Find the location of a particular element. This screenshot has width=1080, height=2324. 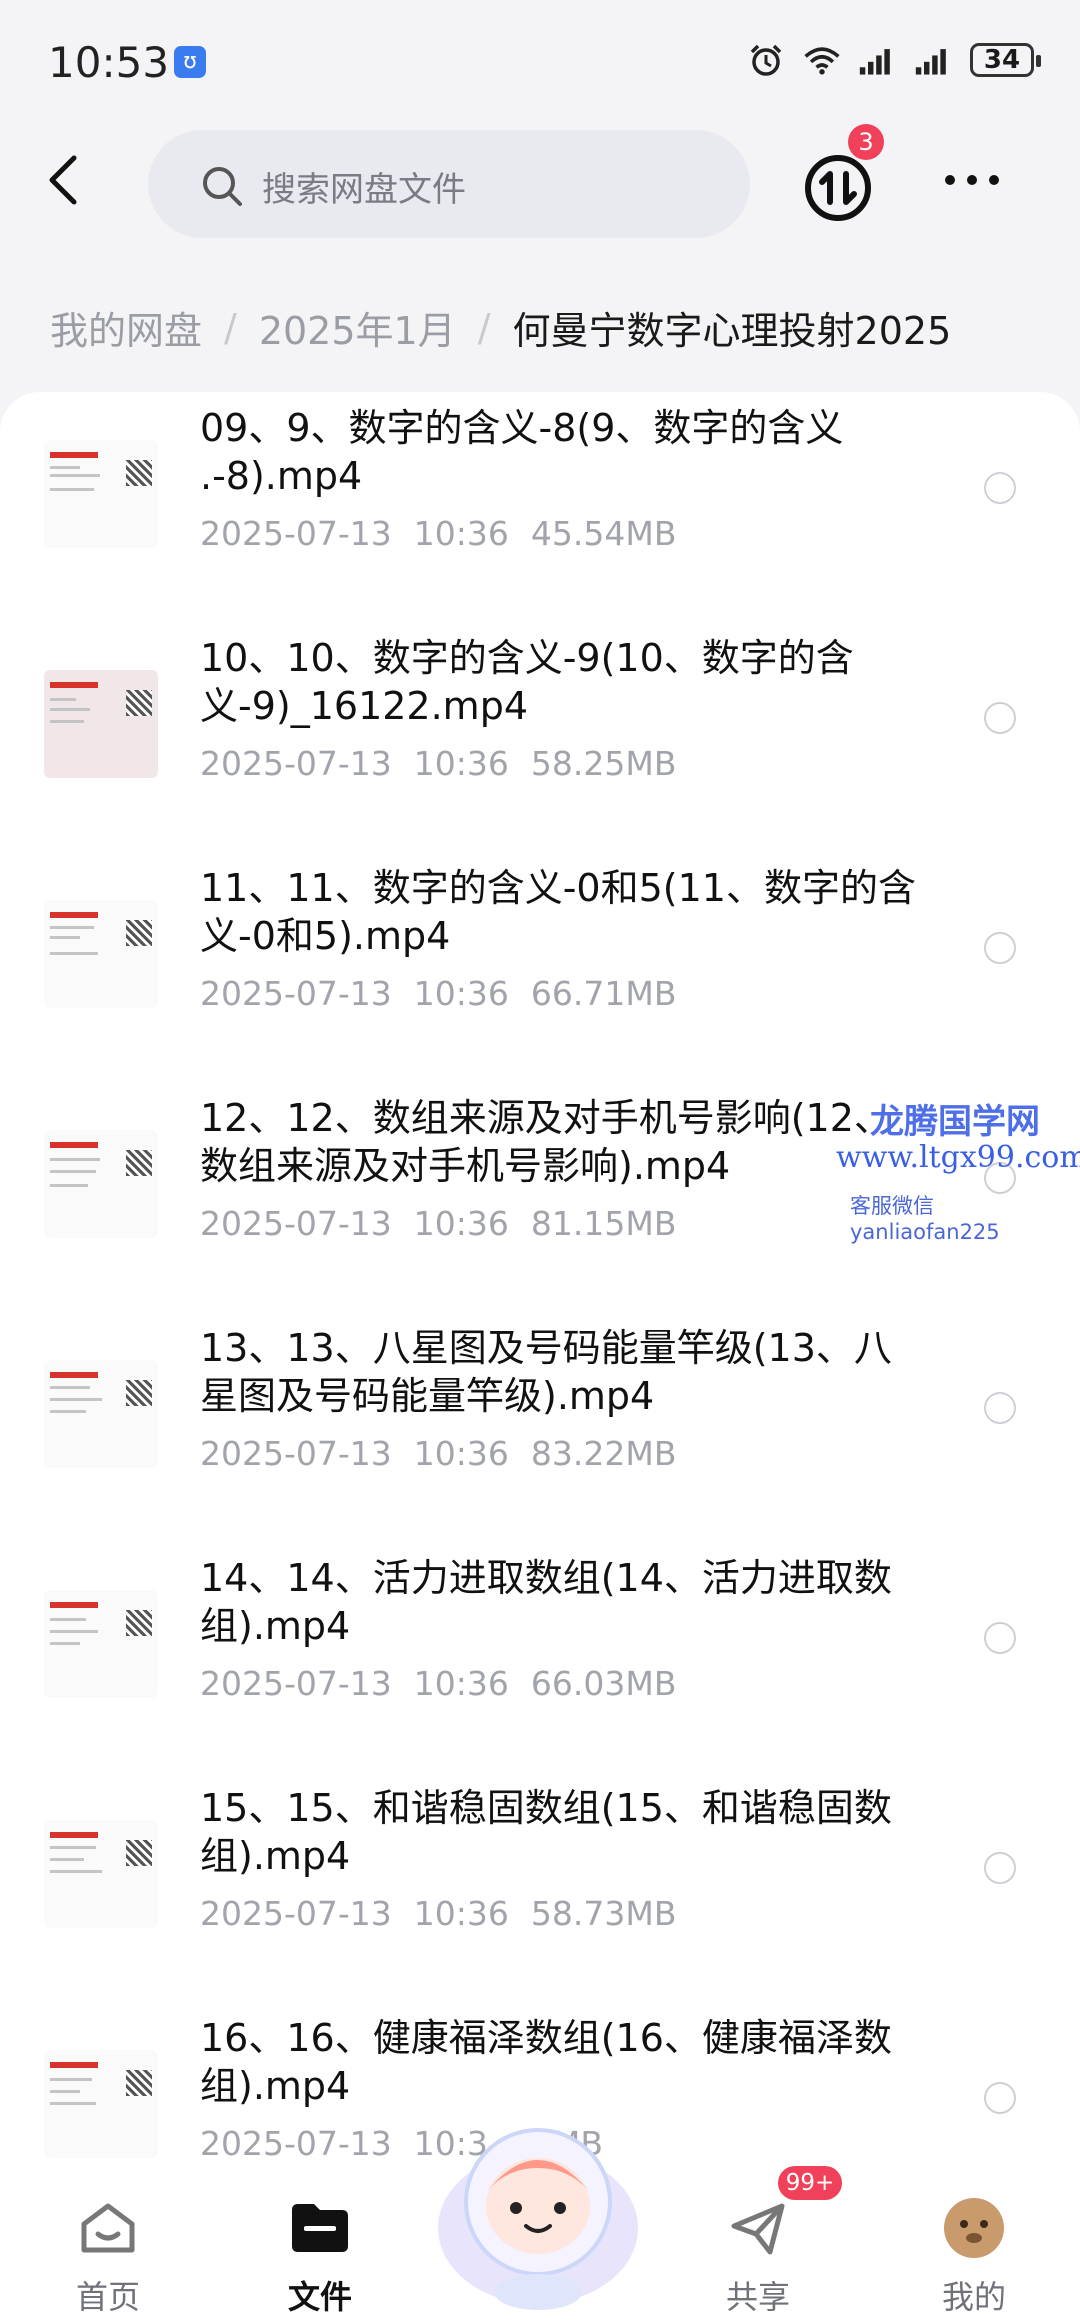

tab-label: 文件 is located at coordinates (319, 2297).